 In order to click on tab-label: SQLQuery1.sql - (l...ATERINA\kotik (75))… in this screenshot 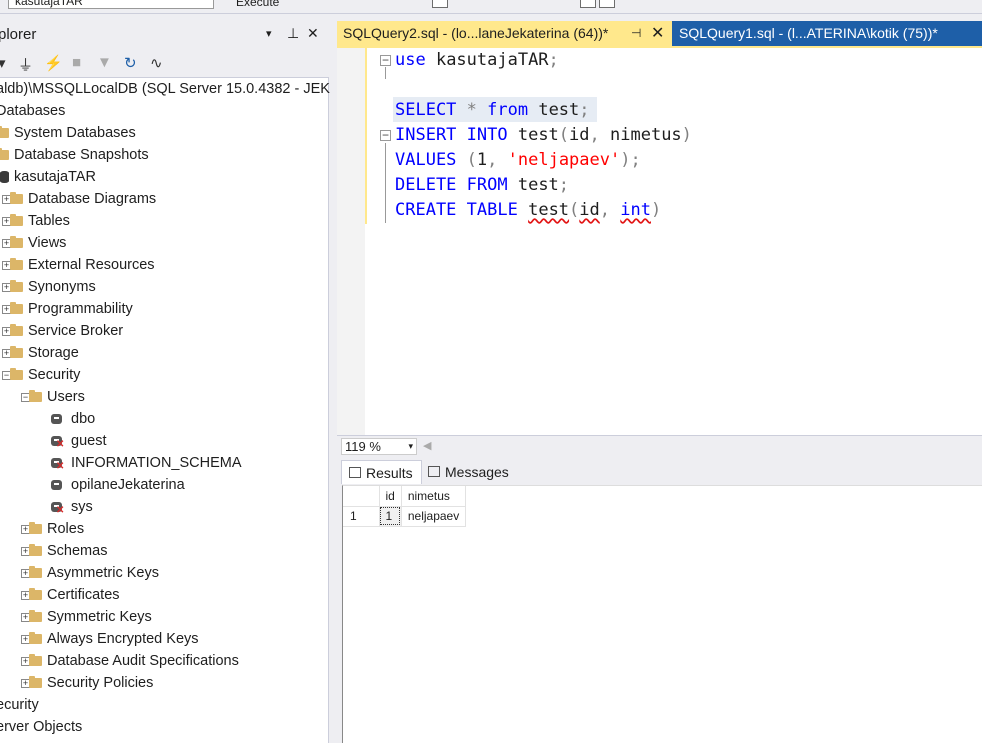, I will do `click(808, 33)`.